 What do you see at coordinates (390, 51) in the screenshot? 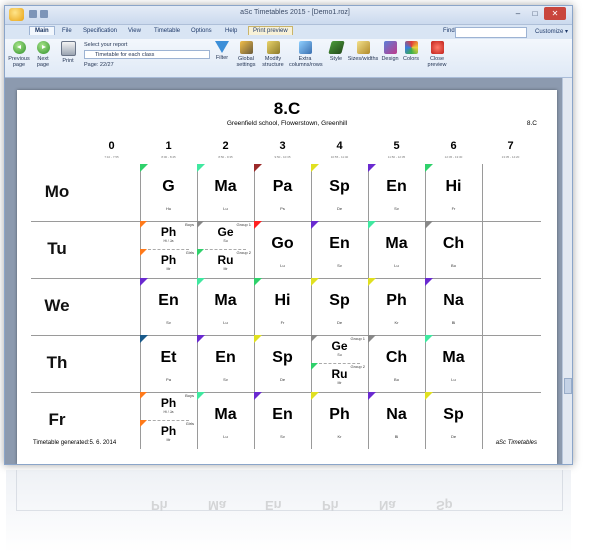
I see `design-button: Design` at bounding box center [390, 51].